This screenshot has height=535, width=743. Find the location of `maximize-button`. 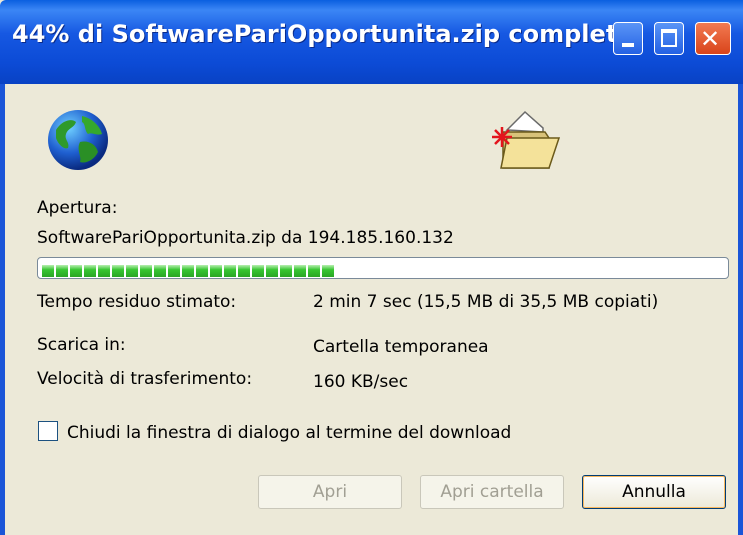

maximize-button is located at coordinates (669, 38).